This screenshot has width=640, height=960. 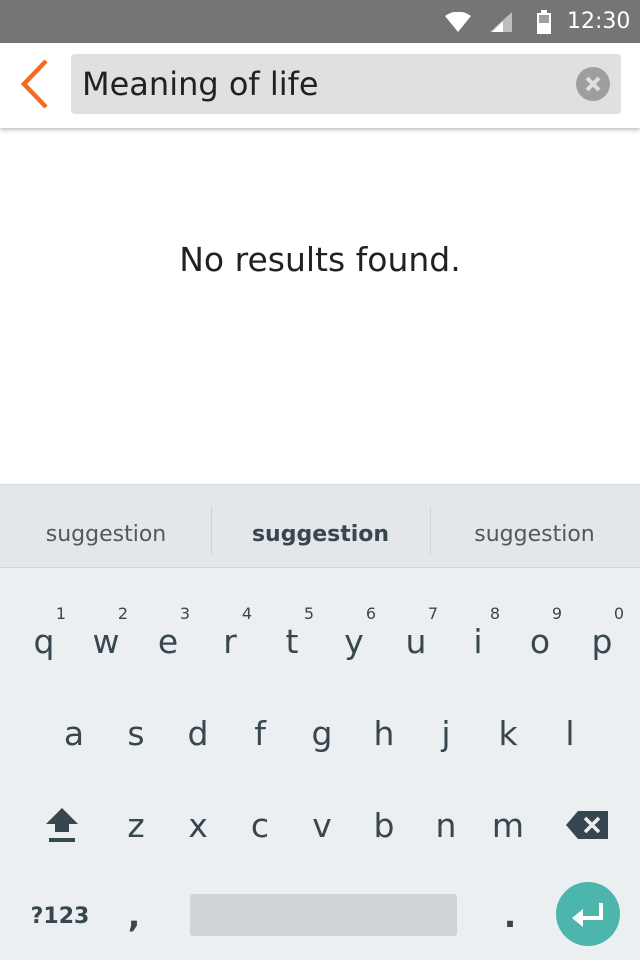 I want to click on suggestion-right: suggestion, so click(x=534, y=527).